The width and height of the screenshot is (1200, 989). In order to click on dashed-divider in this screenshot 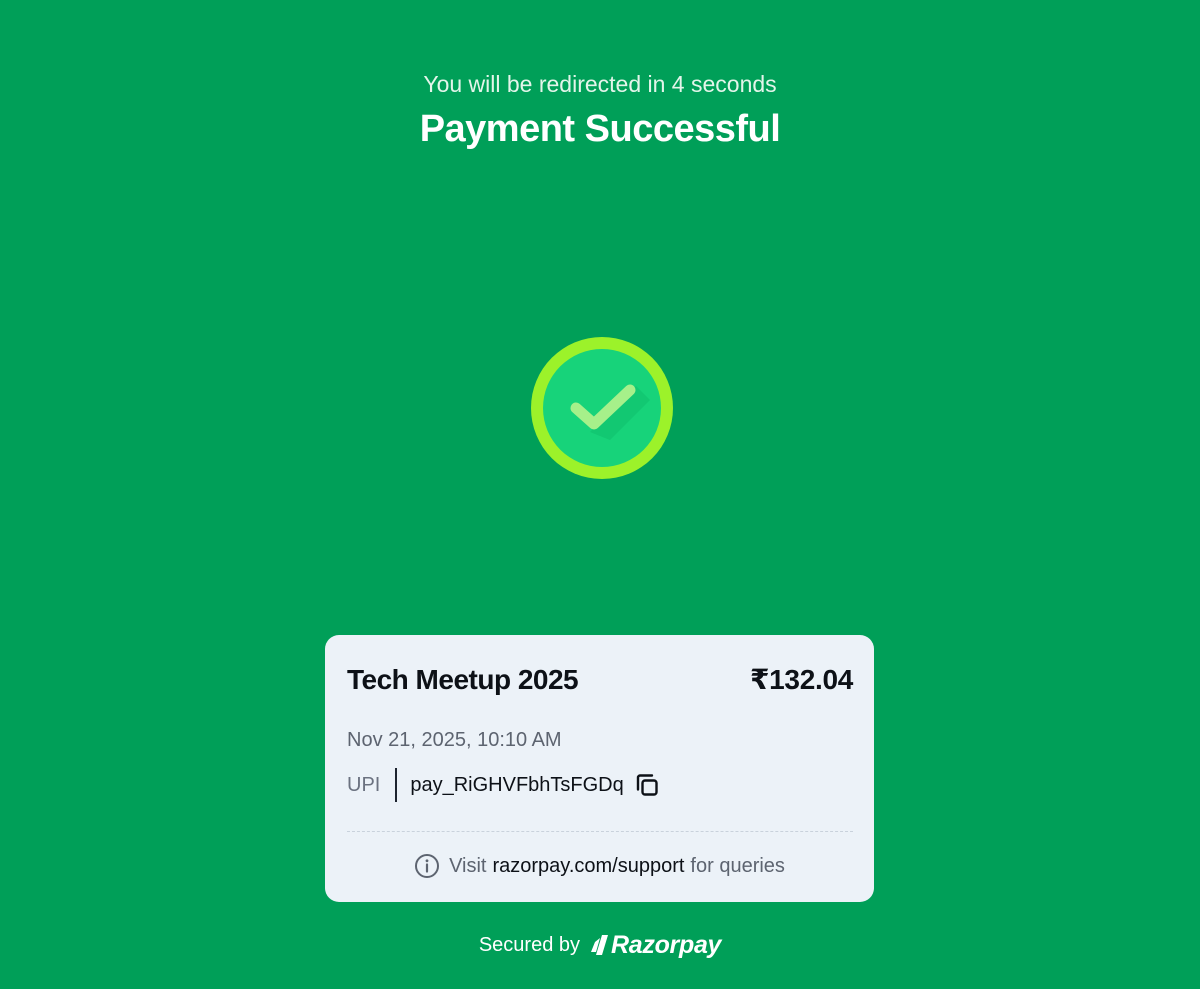, I will do `click(600, 831)`.